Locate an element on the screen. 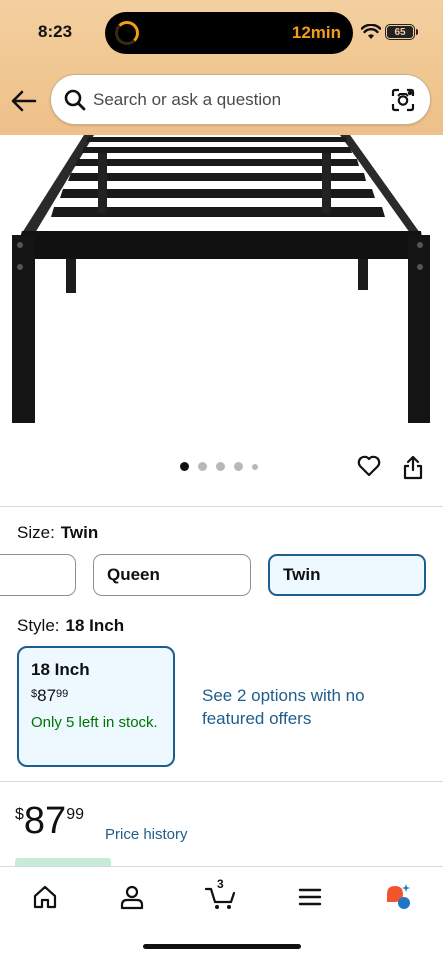 This screenshot has height=960, width=443. style-heading: Style: 18 Inch is located at coordinates (70, 626).